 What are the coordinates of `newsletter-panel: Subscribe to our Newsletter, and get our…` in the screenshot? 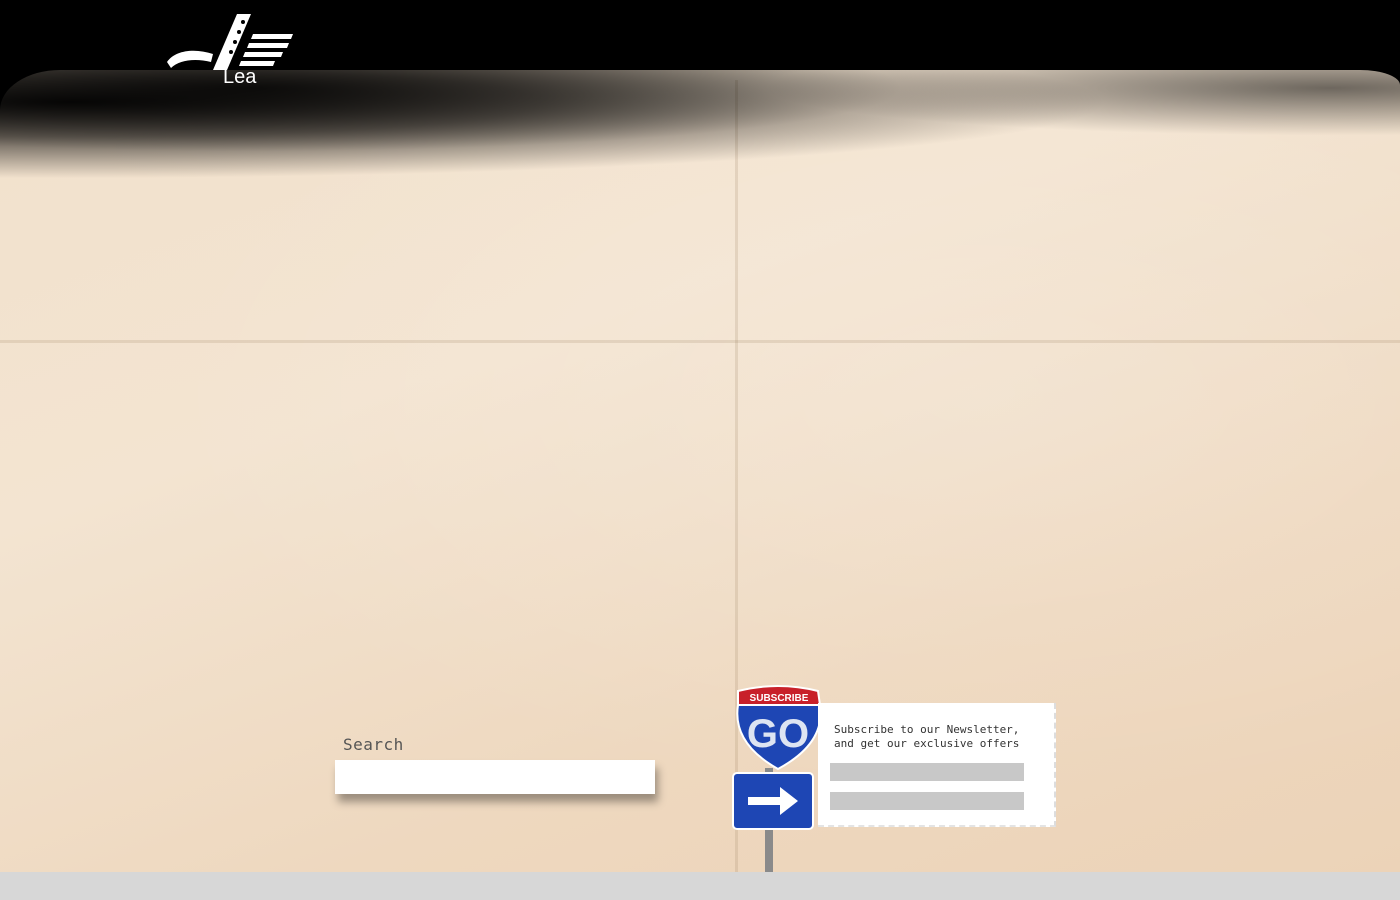 It's located at (937, 765).